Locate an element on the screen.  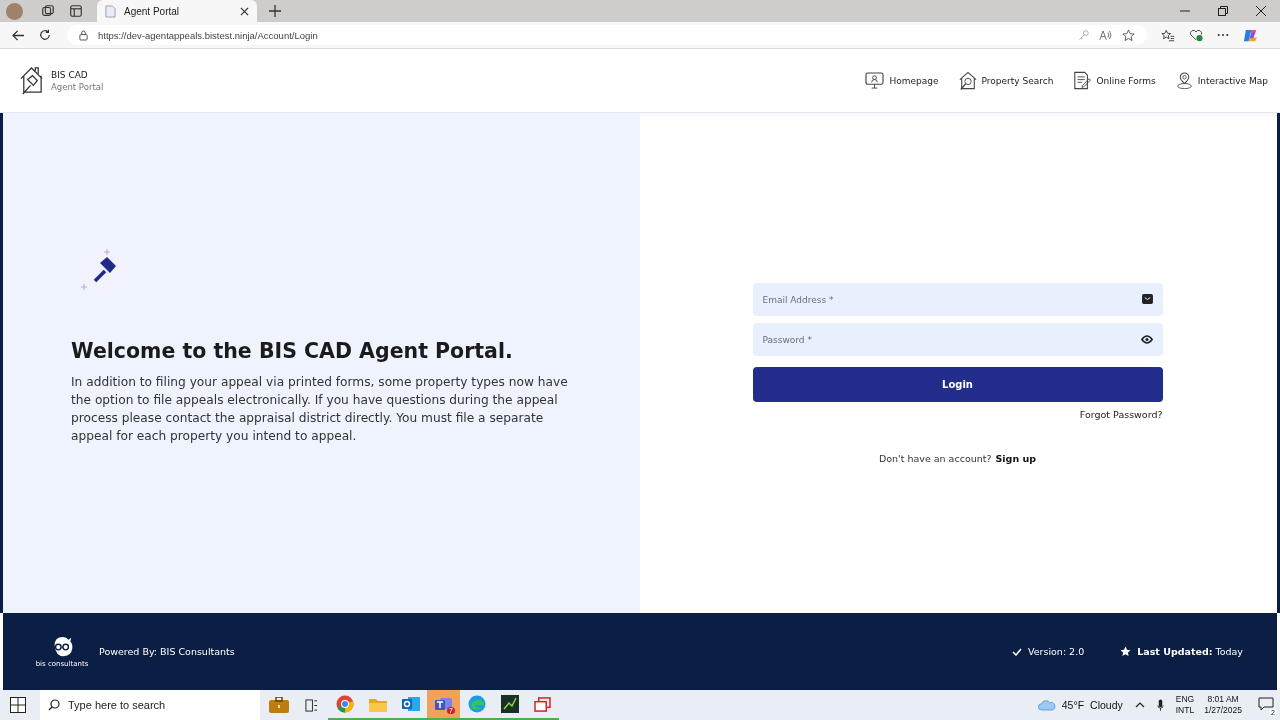
email-field: Email Address * is located at coordinates (957, 299).